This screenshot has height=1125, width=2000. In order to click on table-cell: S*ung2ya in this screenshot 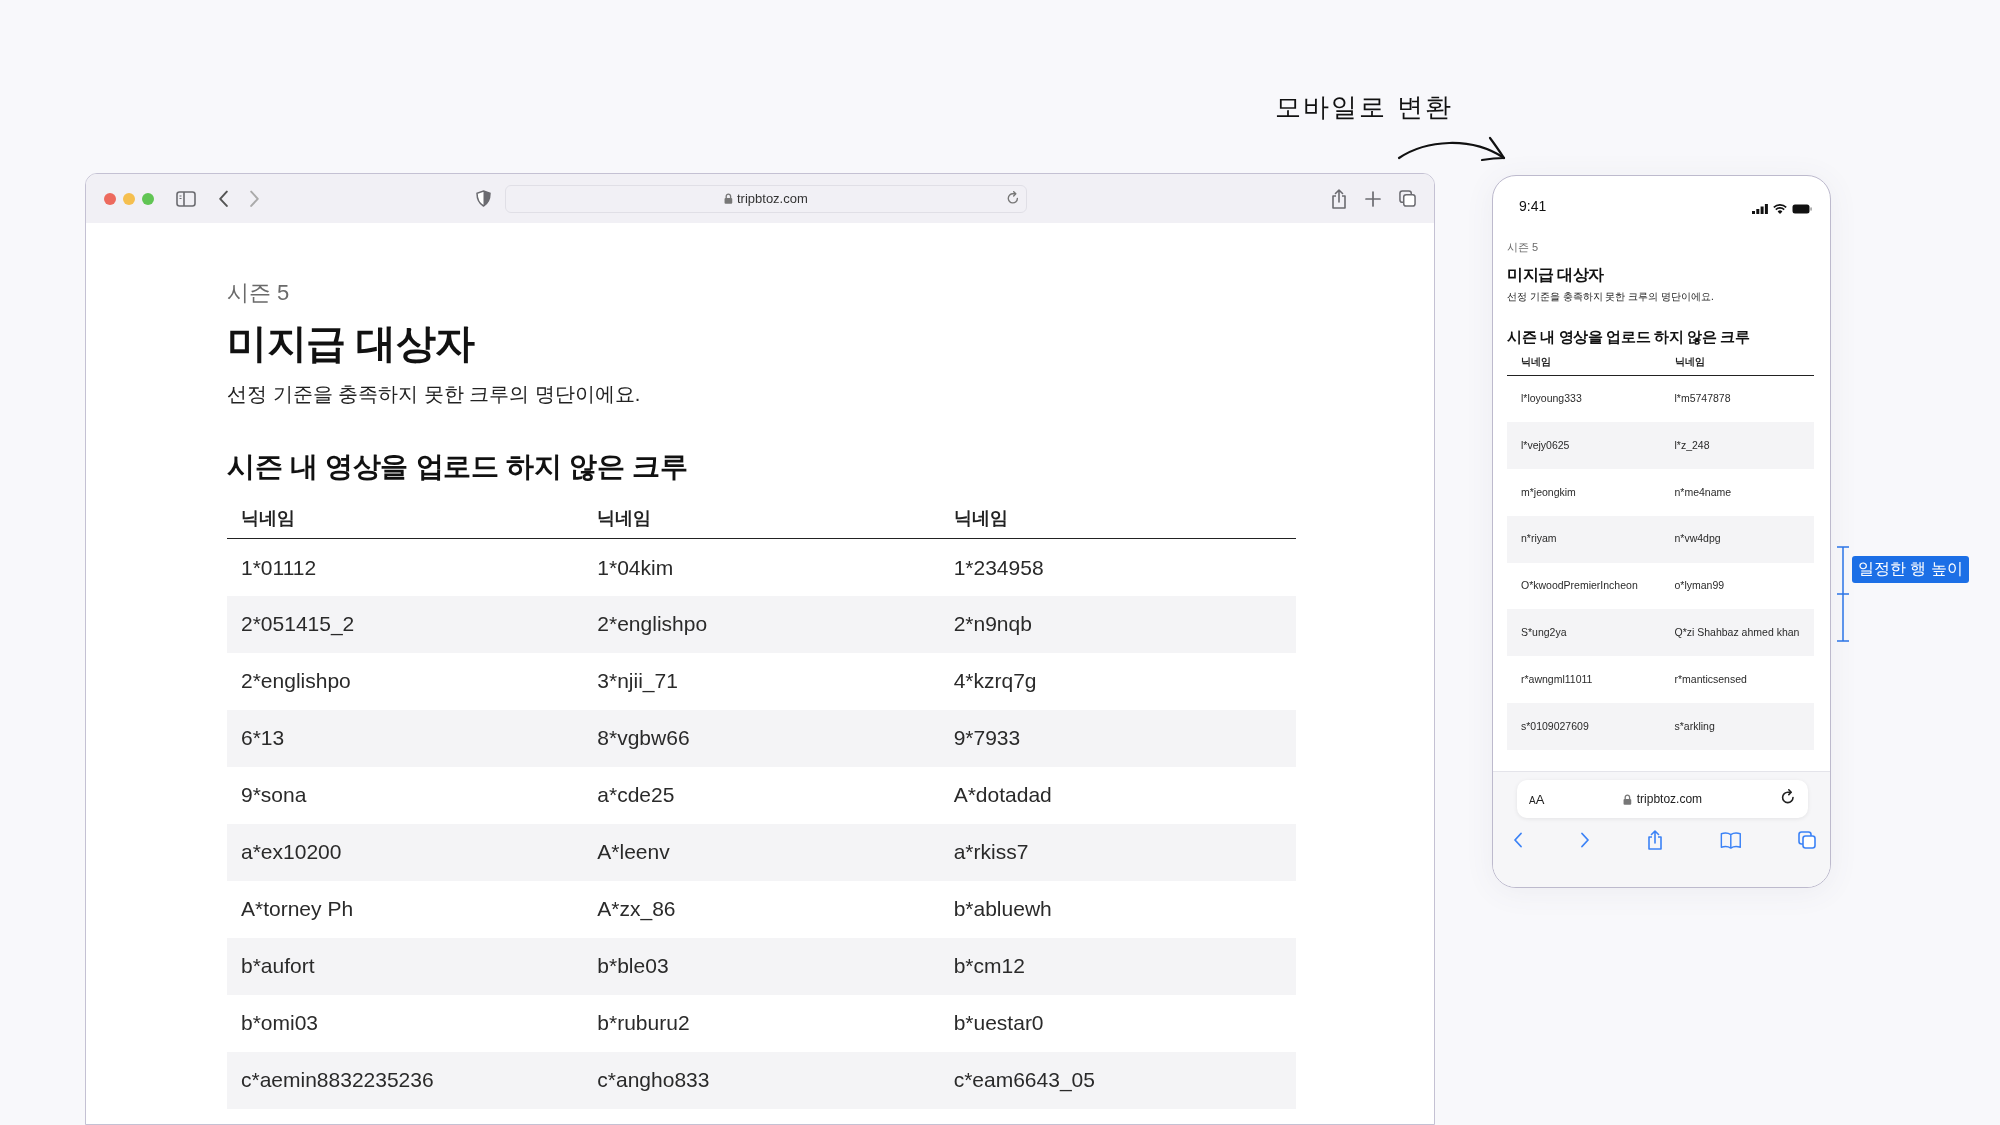, I will do `click(1584, 633)`.